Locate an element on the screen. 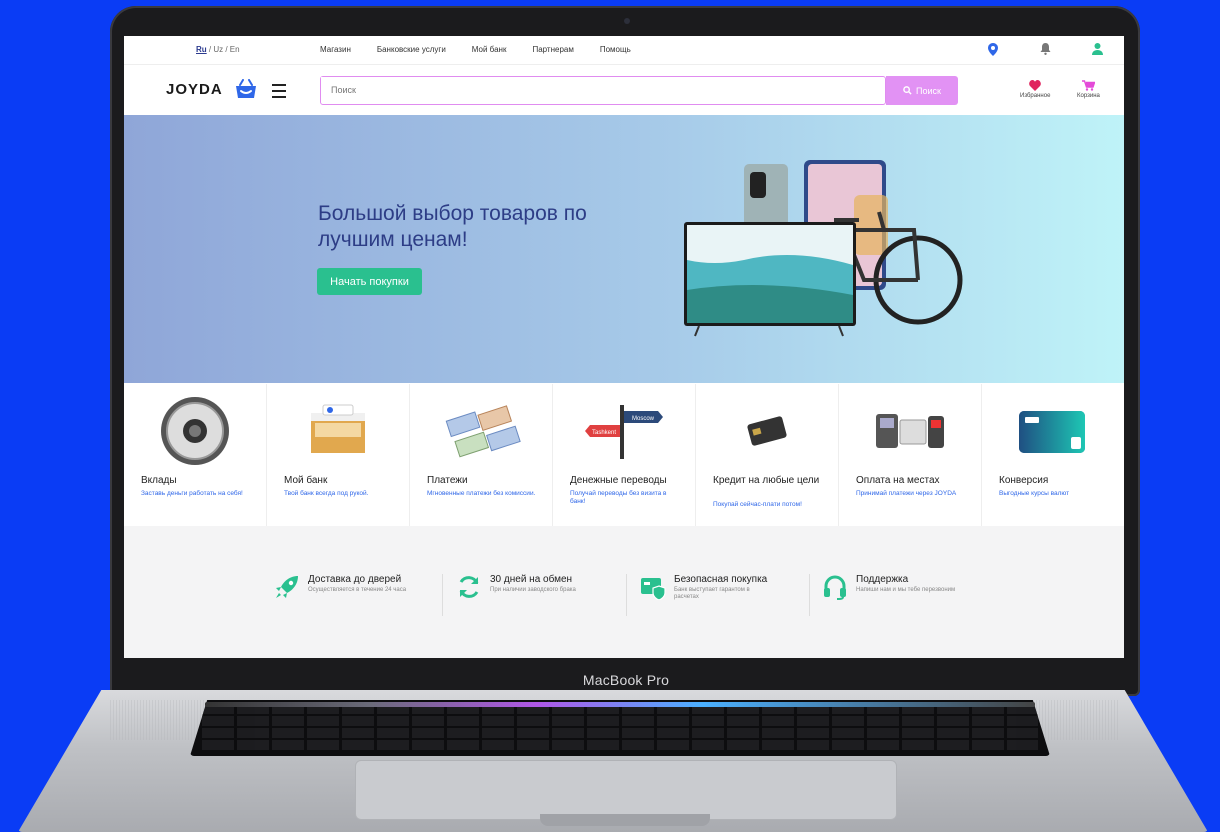 This screenshot has height=832, width=1220. sign-moscow: Moscow is located at coordinates (643, 419).